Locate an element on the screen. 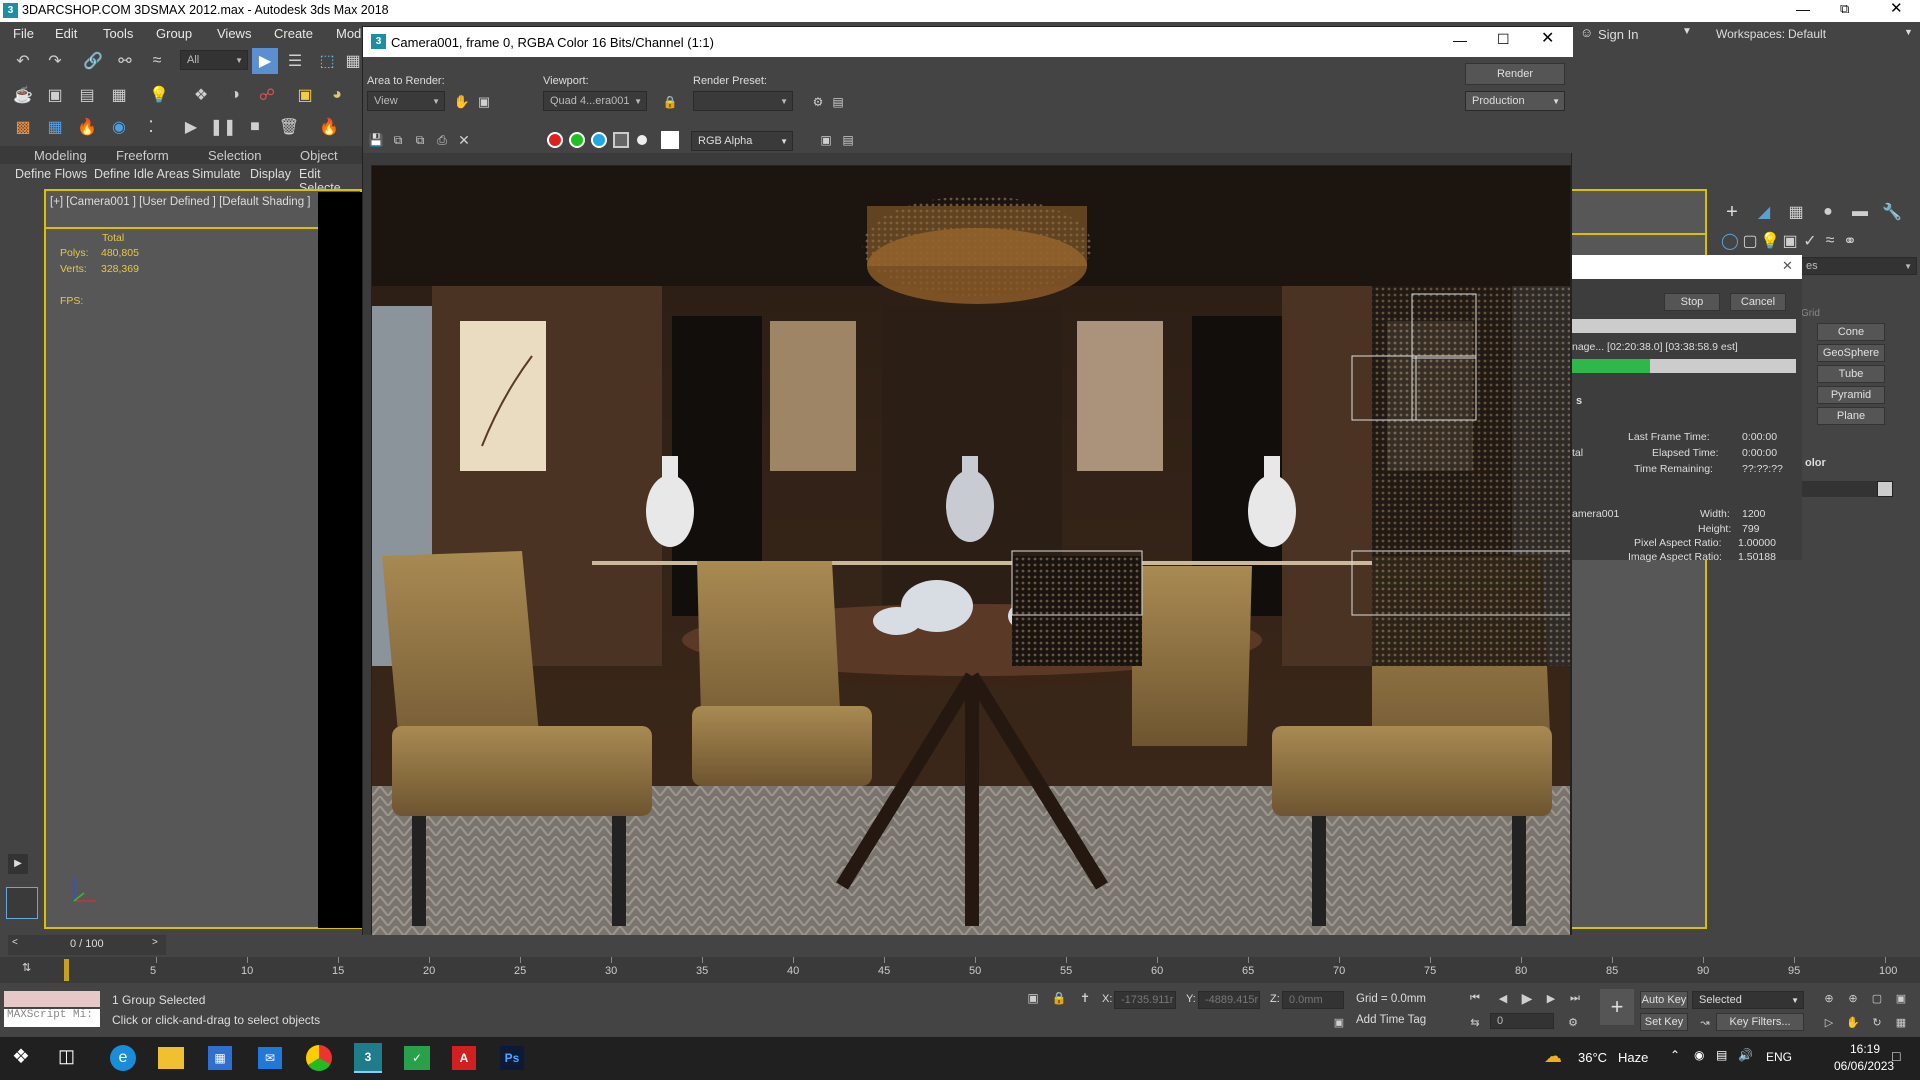 This screenshot has width=1920, height=1080. blue-channel-icon is located at coordinates (599, 140).